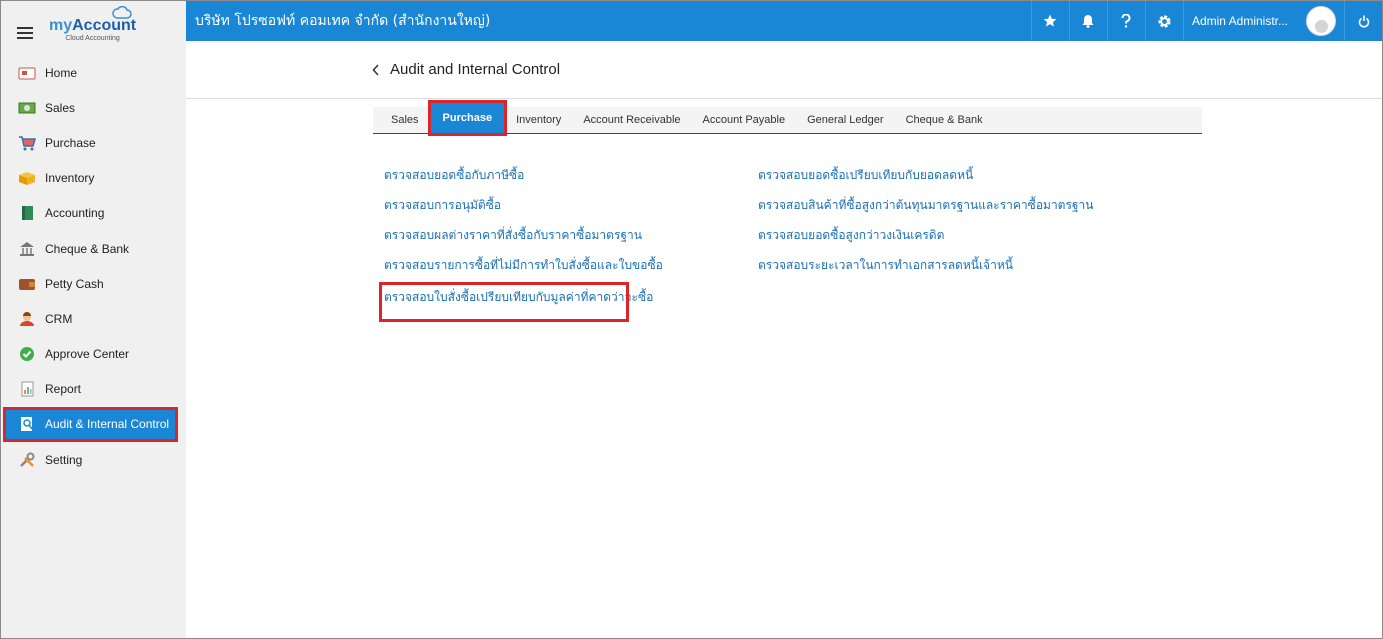 The image size is (1383, 639). What do you see at coordinates (1321, 21) in the screenshot?
I see `avatar` at bounding box center [1321, 21].